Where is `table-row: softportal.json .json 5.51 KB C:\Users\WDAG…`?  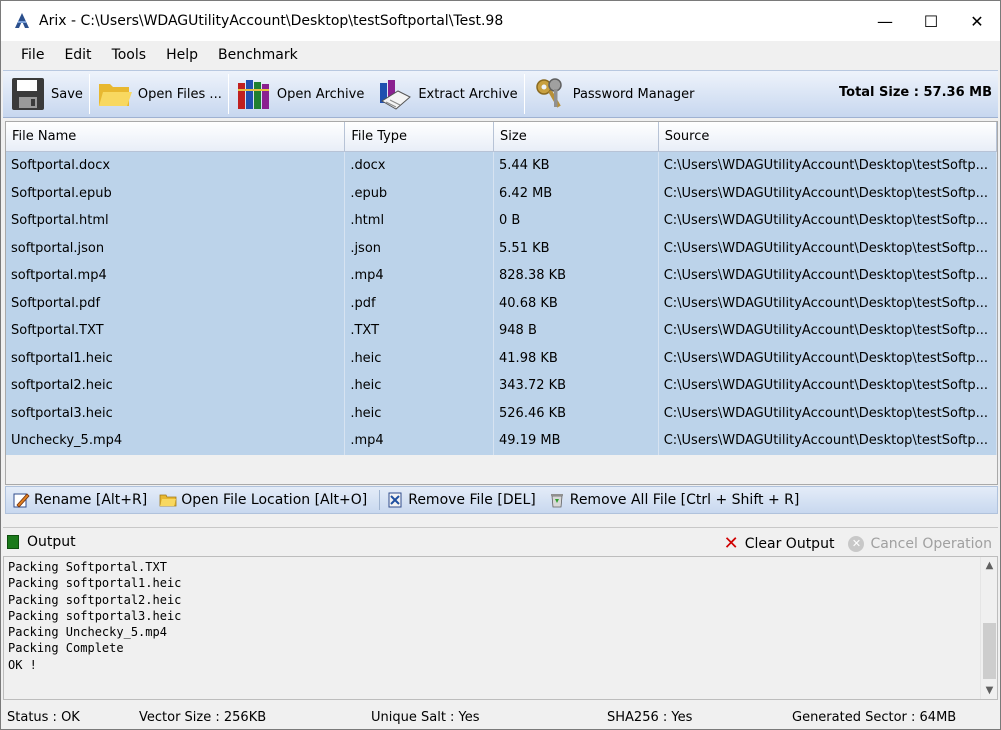 table-row: softportal.json .json 5.51 KB C:\Users\WDAG… is located at coordinates (501, 248).